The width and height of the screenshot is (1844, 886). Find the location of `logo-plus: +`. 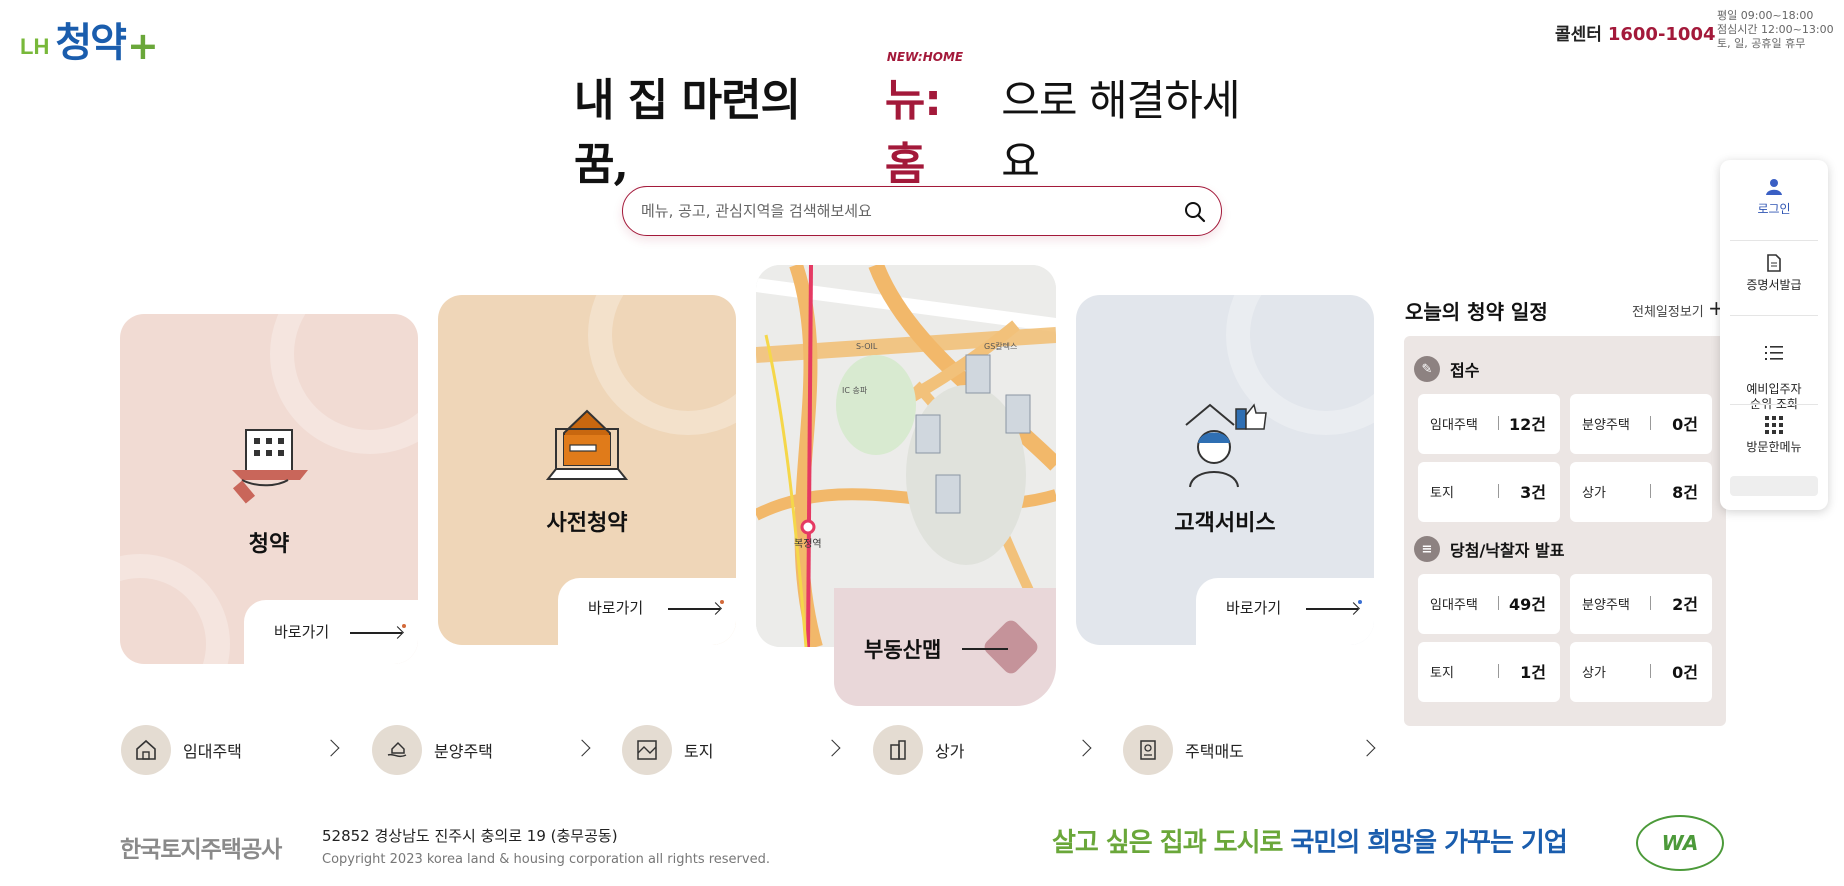

logo-plus: + is located at coordinates (142, 46).